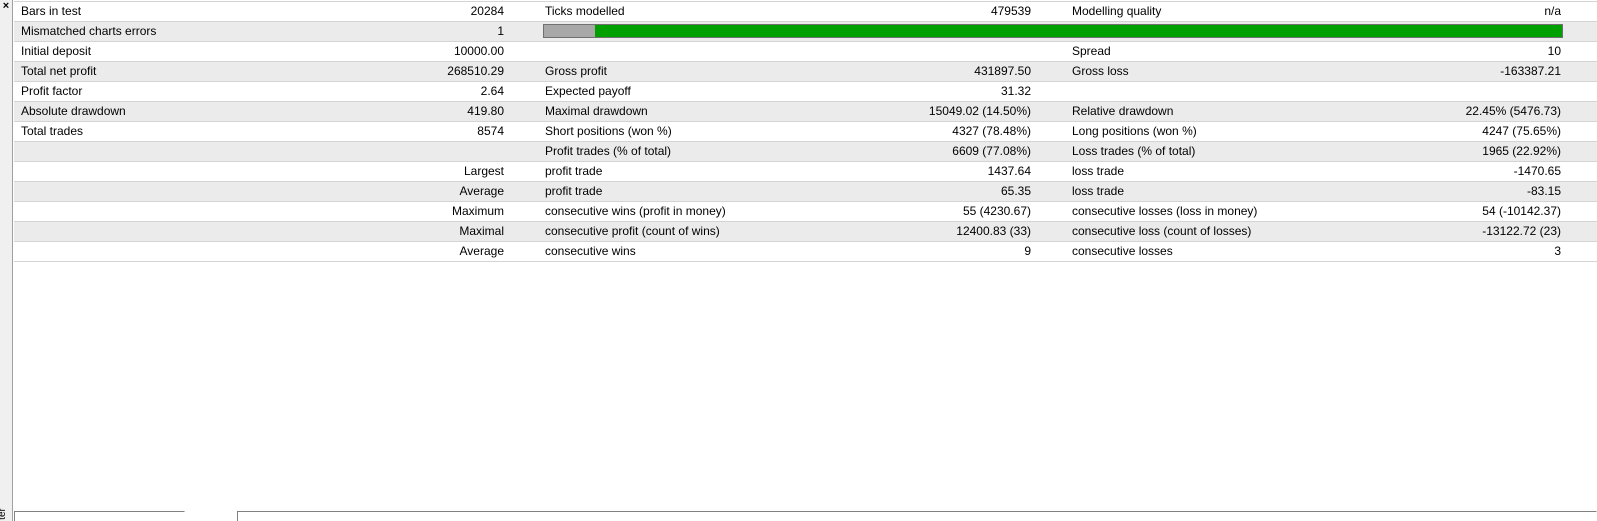 This screenshot has height=521, width=1597. Describe the element at coordinates (487, 11) in the screenshot. I see `value-bars-in-test: 20284` at that location.